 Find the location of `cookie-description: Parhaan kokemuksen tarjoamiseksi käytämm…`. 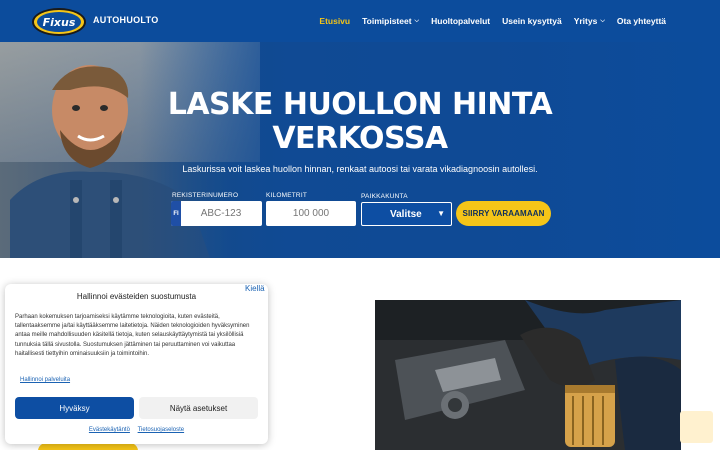

cookie-description: Parhaan kokemuksen tarjoamiseksi käytämm… is located at coordinates (132, 335).